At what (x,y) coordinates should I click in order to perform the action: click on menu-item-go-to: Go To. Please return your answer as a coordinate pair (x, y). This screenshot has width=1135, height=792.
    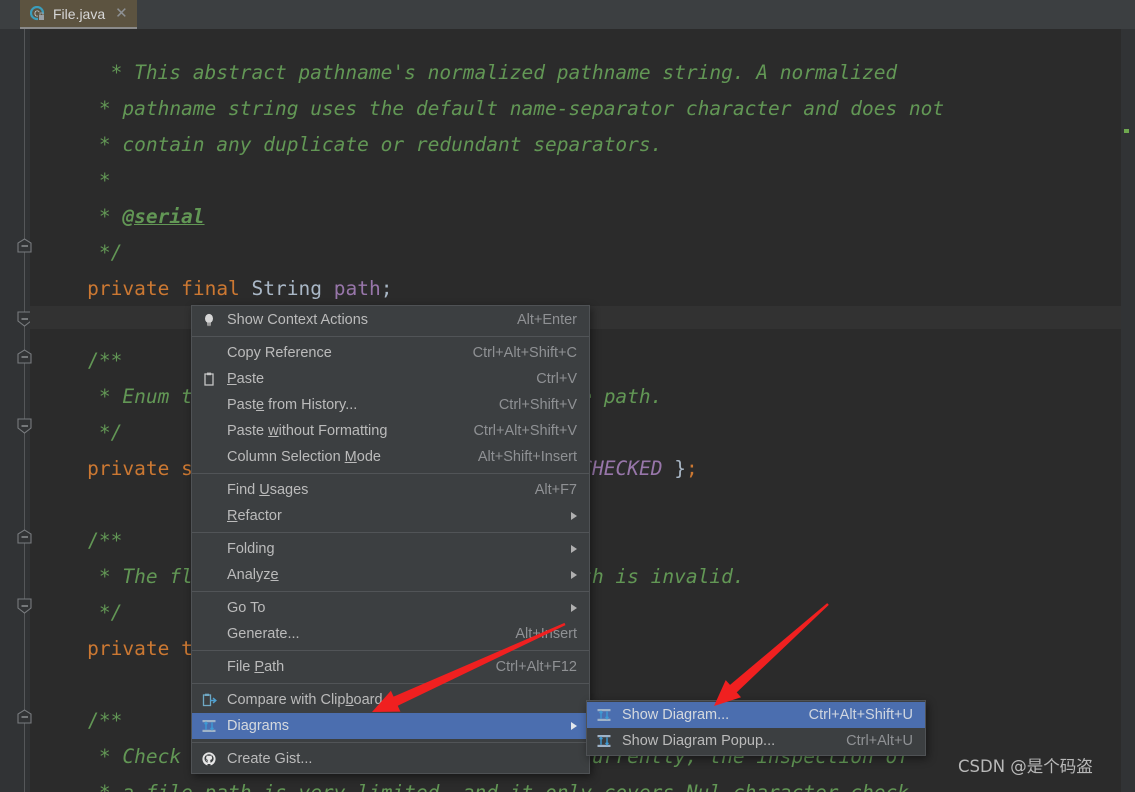
    Looking at the image, I should click on (390, 608).